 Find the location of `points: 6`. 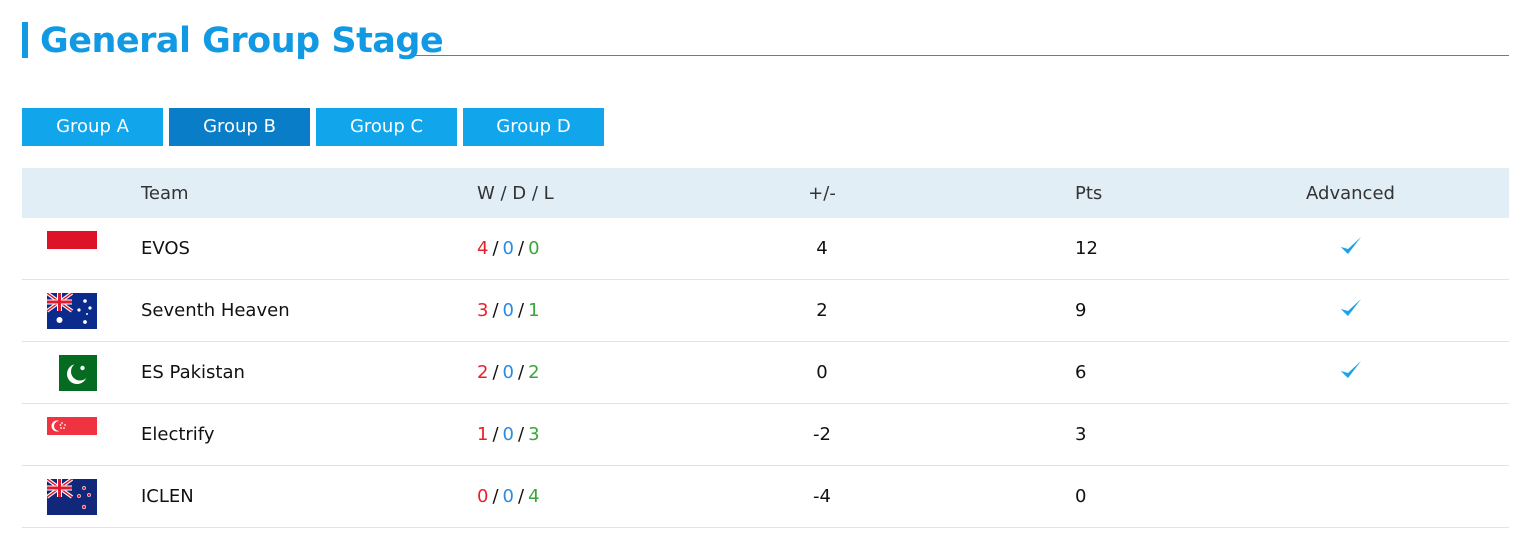

points: 6 is located at coordinates (1081, 372).